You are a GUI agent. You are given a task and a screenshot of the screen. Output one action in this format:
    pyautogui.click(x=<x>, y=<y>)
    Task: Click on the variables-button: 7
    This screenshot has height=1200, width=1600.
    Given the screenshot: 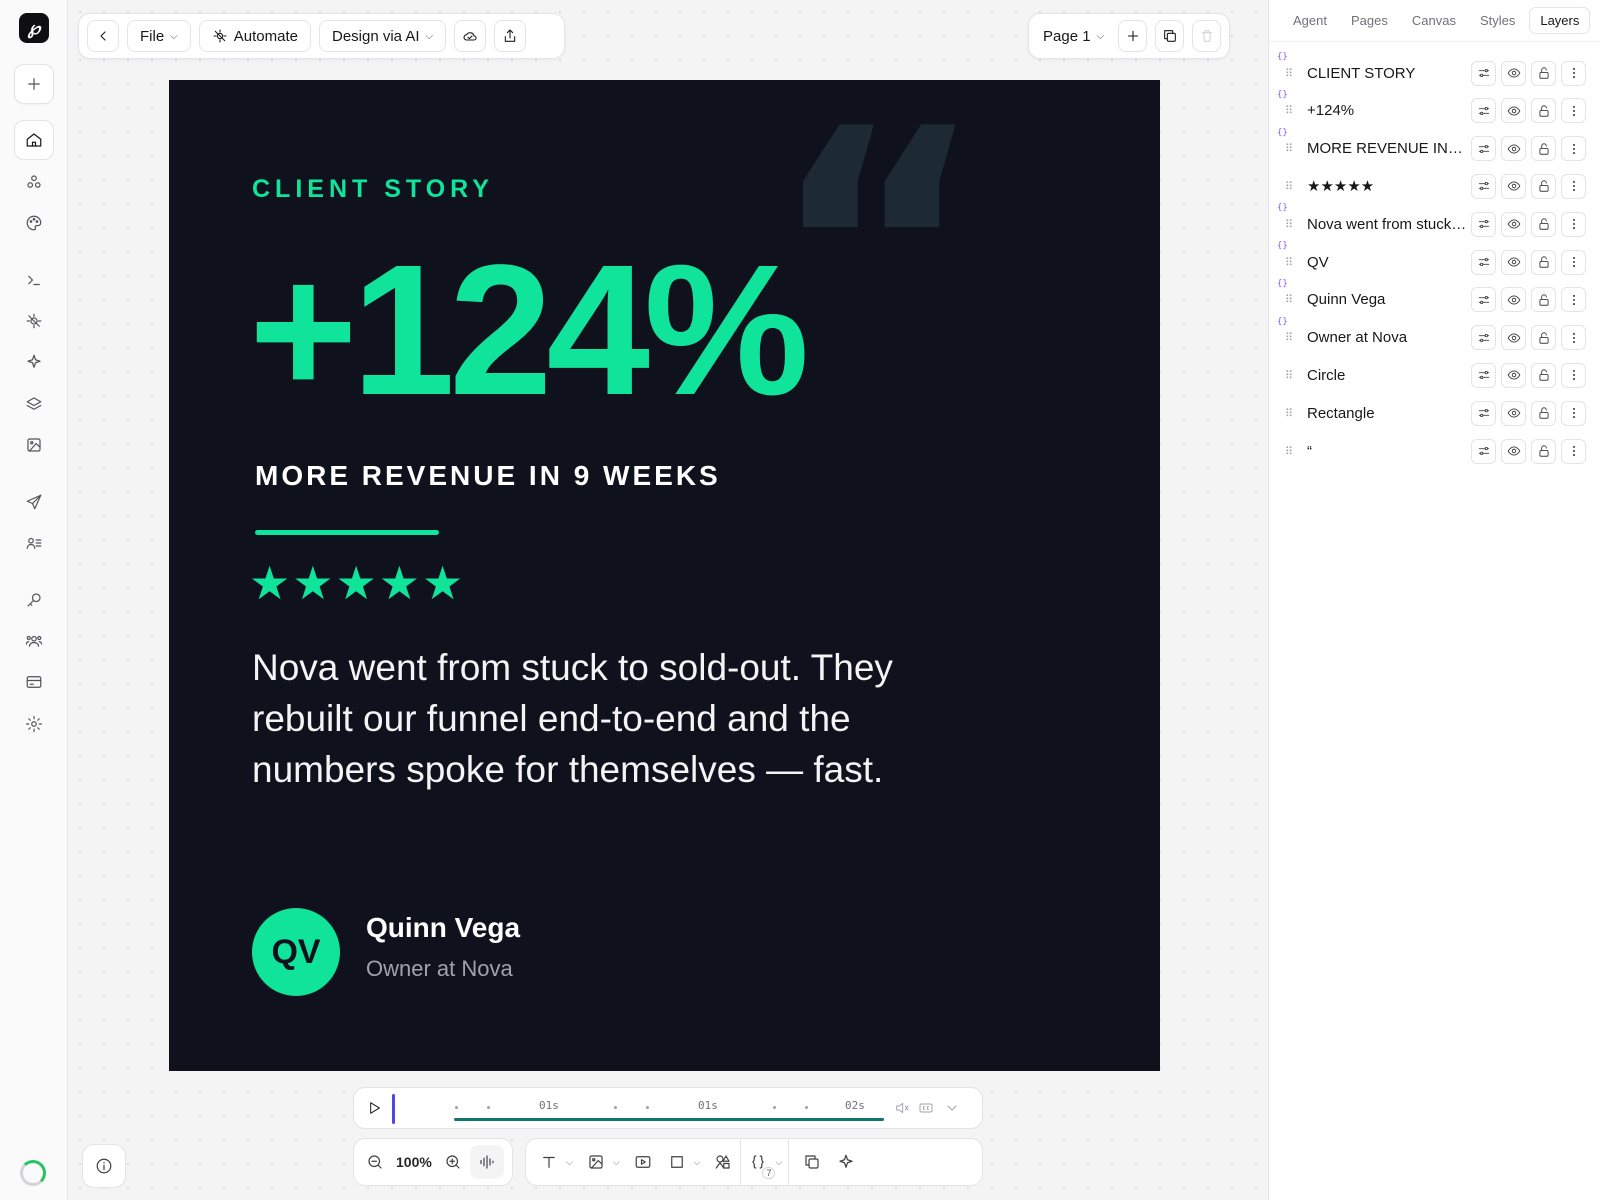 What is the action you would take?
    pyautogui.click(x=758, y=1162)
    